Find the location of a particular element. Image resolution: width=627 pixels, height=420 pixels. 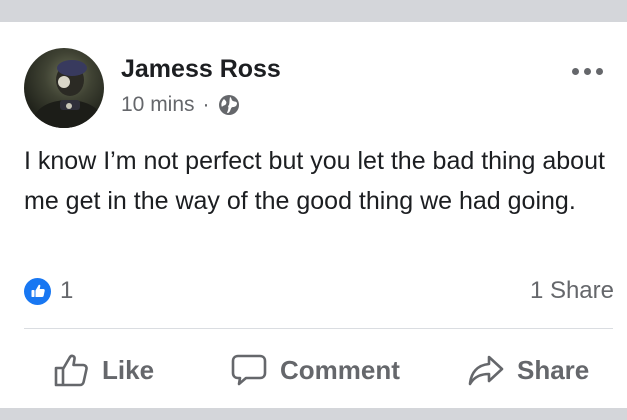

like-icon is located at coordinates (71, 370).